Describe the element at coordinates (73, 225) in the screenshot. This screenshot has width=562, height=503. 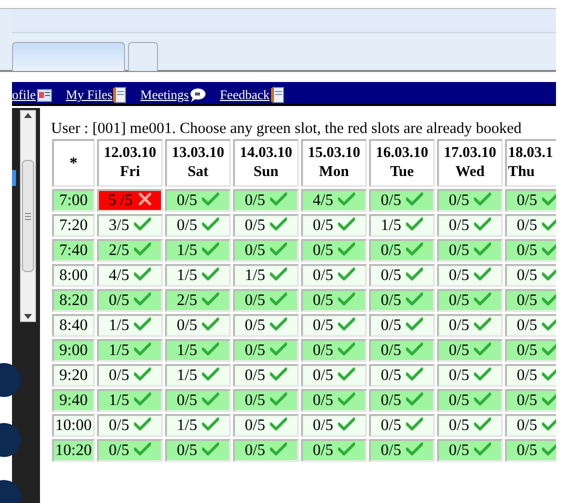
I see `time-cell: 7:20` at that location.